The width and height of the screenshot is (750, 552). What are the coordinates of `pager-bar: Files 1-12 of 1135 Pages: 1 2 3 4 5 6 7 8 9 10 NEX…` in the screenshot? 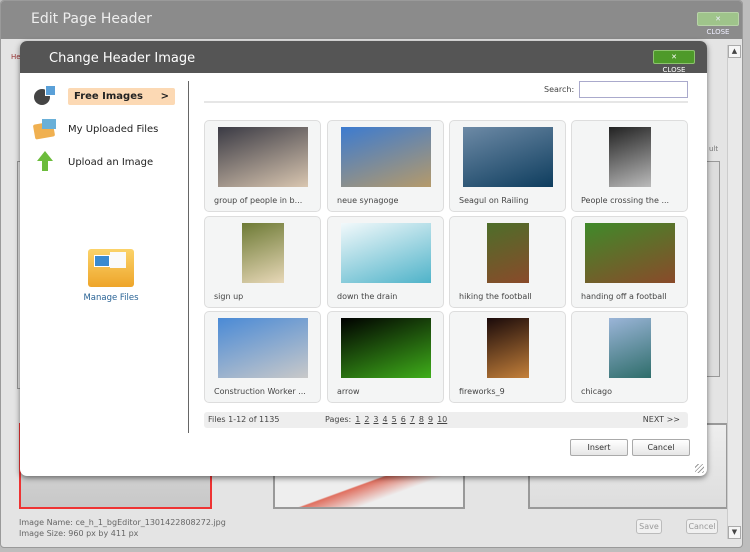 It's located at (446, 420).